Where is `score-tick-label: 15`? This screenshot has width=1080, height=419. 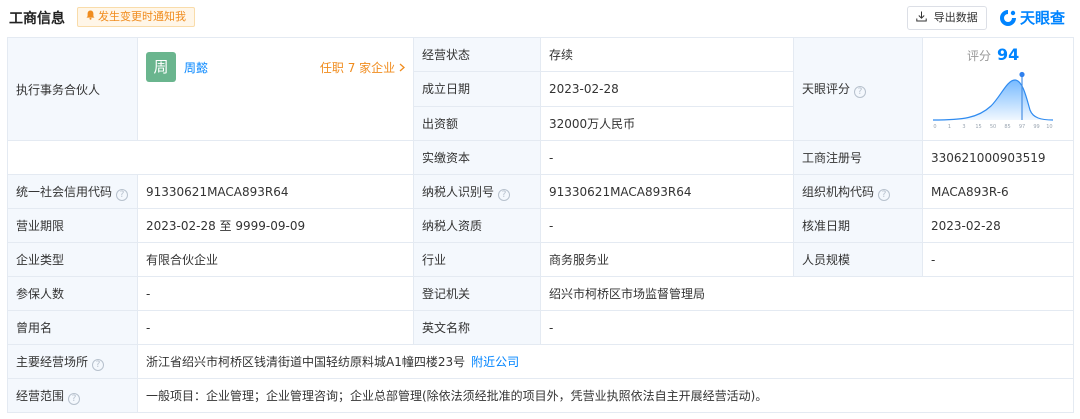
score-tick-label: 15 is located at coordinates (978, 127).